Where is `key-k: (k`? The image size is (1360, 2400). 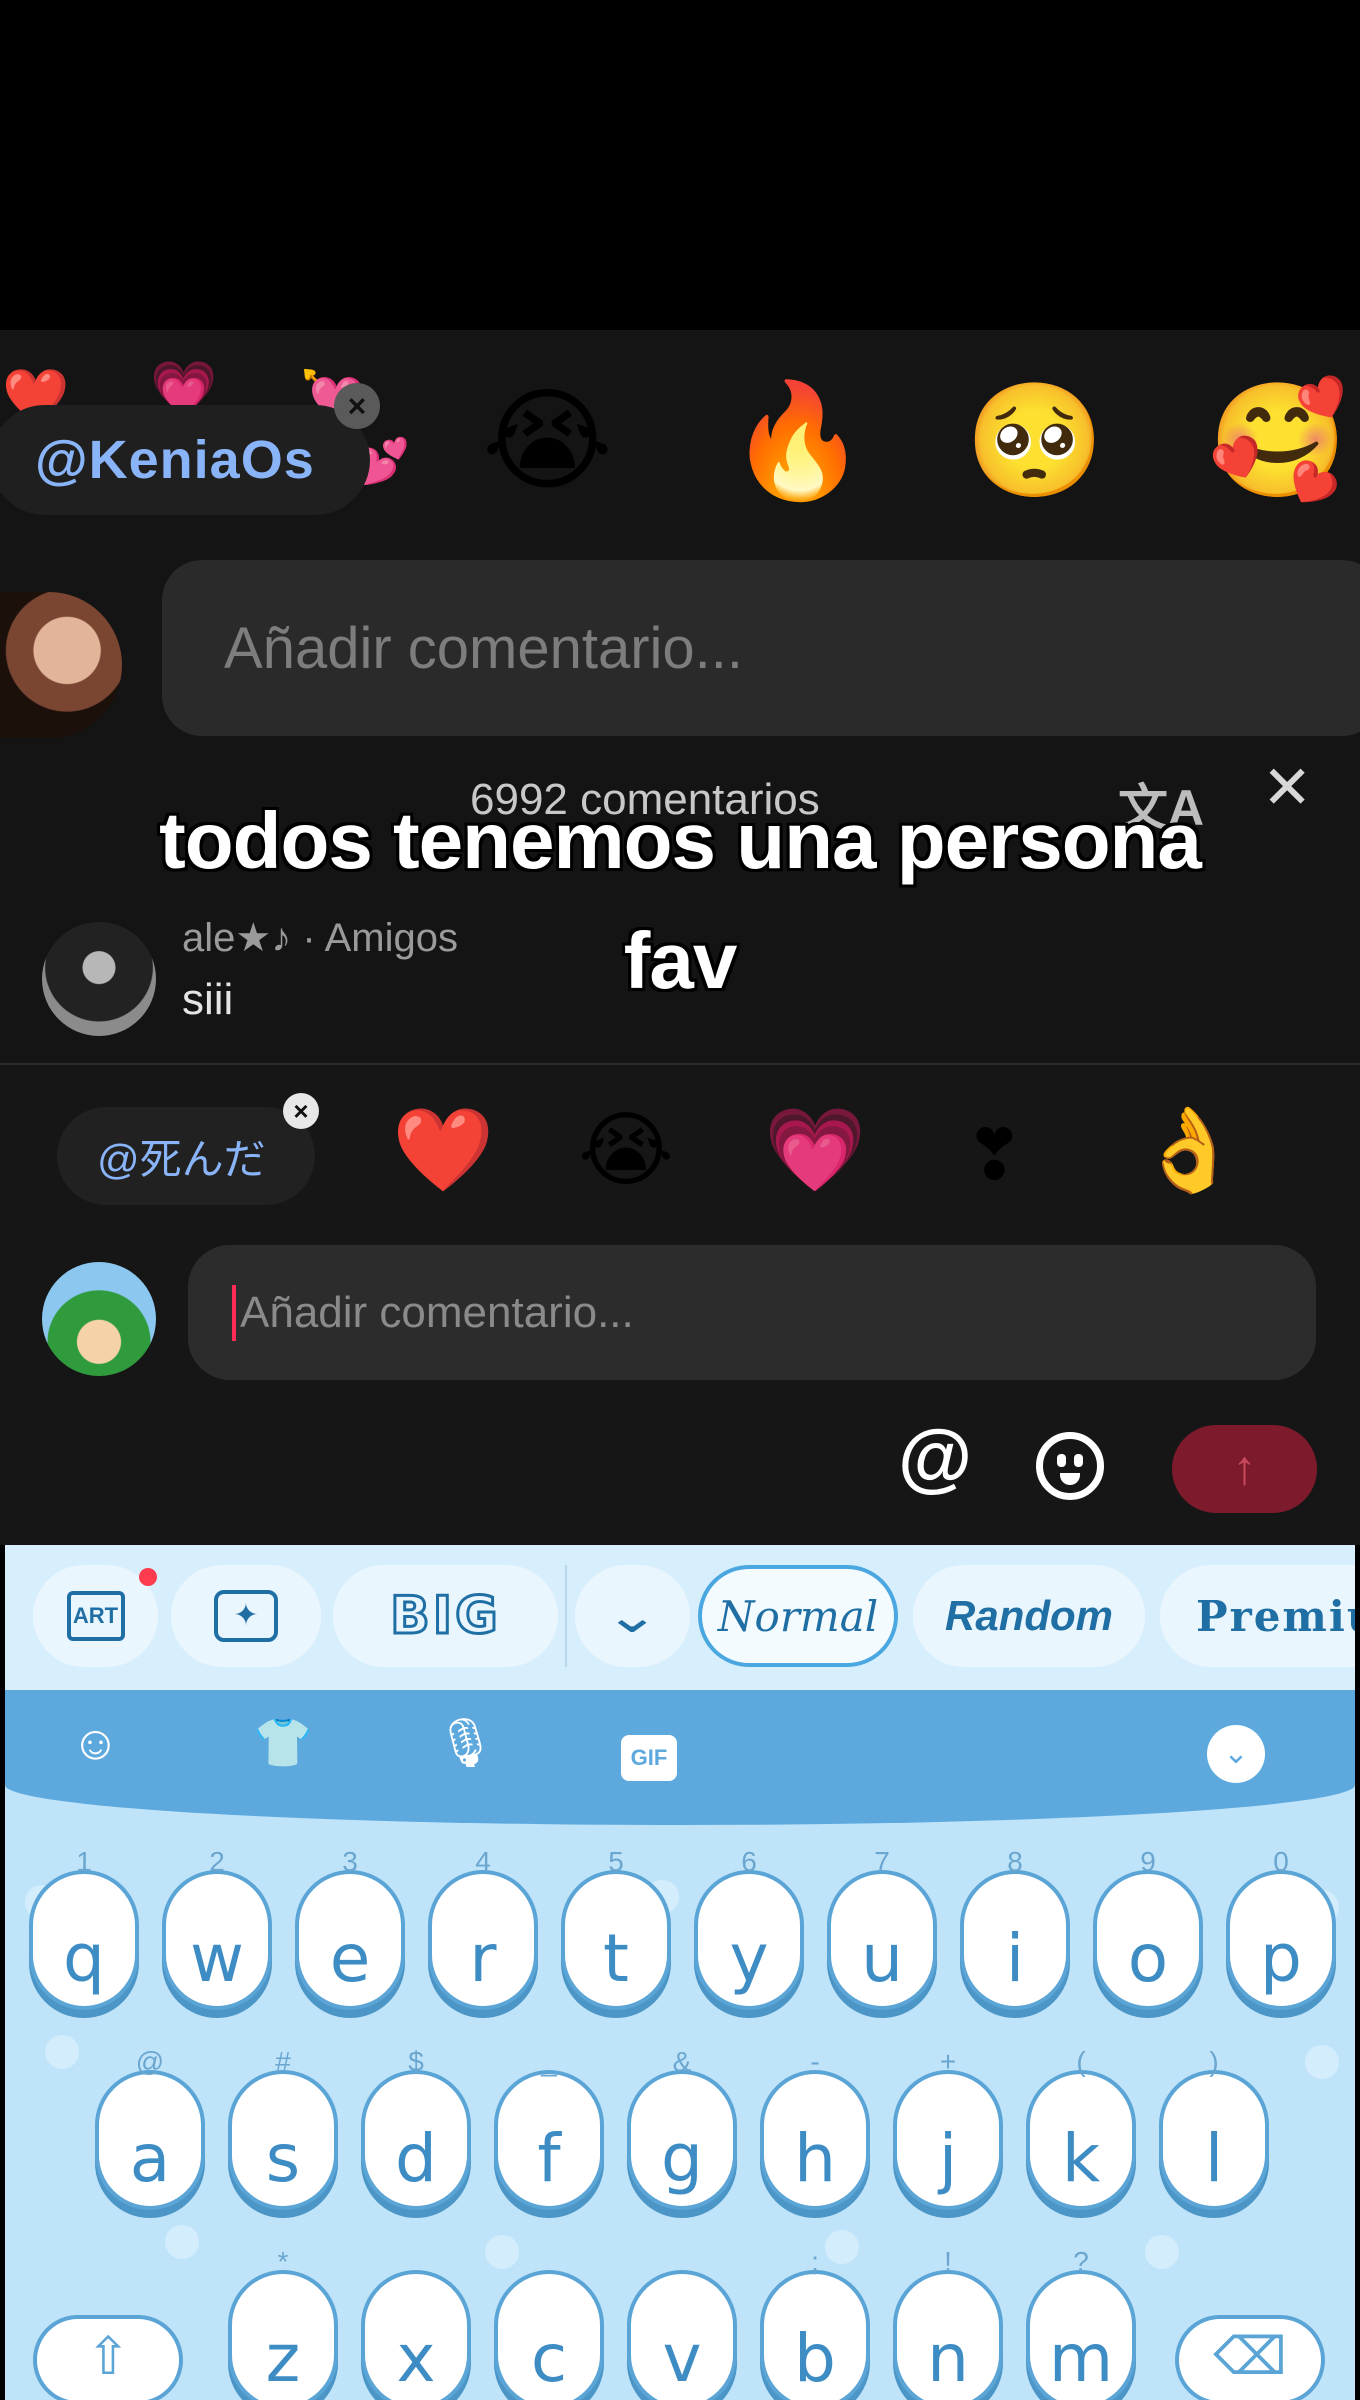 key-k: (k is located at coordinates (1081, 2128).